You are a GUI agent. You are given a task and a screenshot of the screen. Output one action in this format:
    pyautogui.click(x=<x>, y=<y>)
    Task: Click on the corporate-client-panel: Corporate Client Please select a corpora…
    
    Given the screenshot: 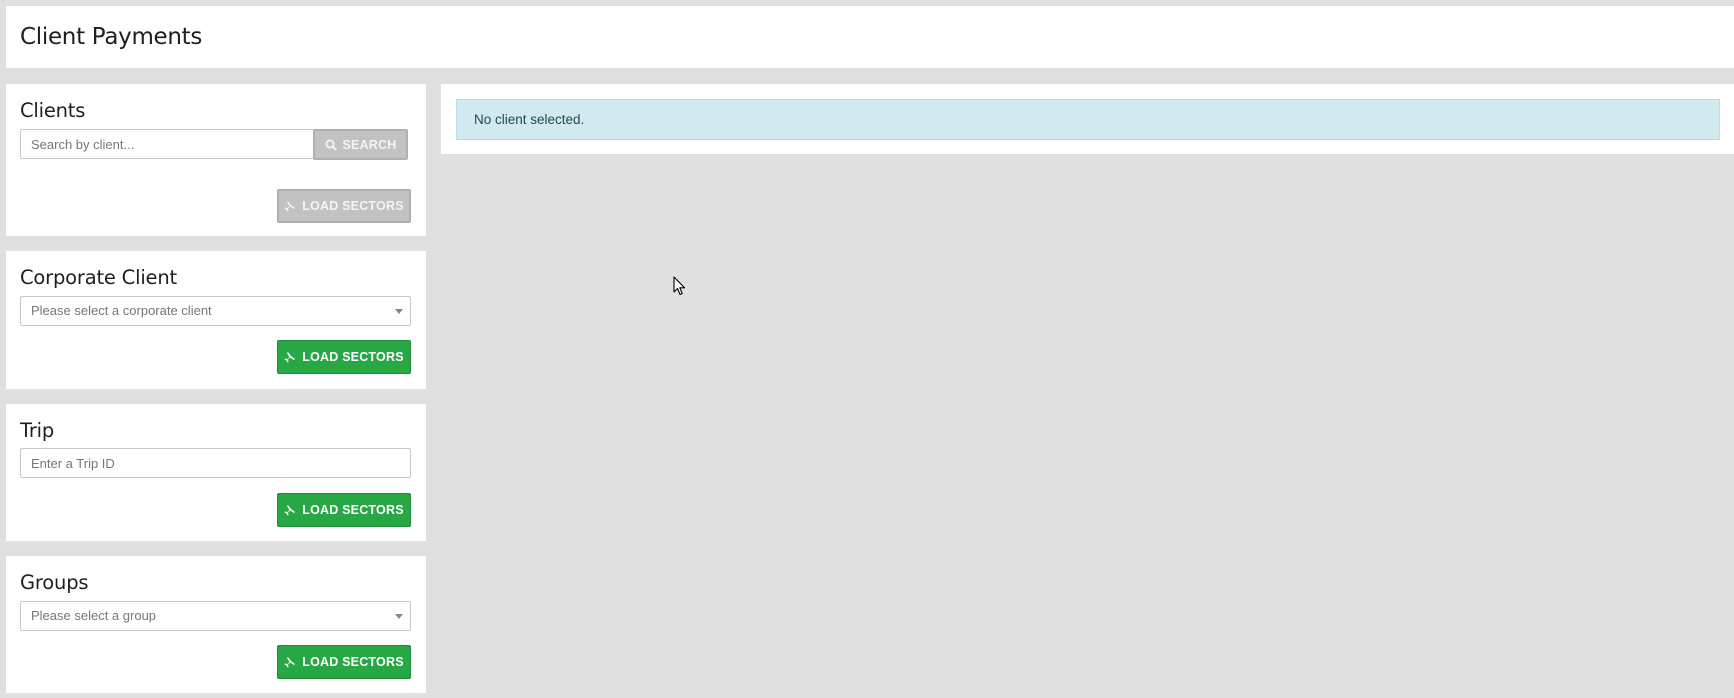 What is the action you would take?
    pyautogui.click(x=216, y=320)
    